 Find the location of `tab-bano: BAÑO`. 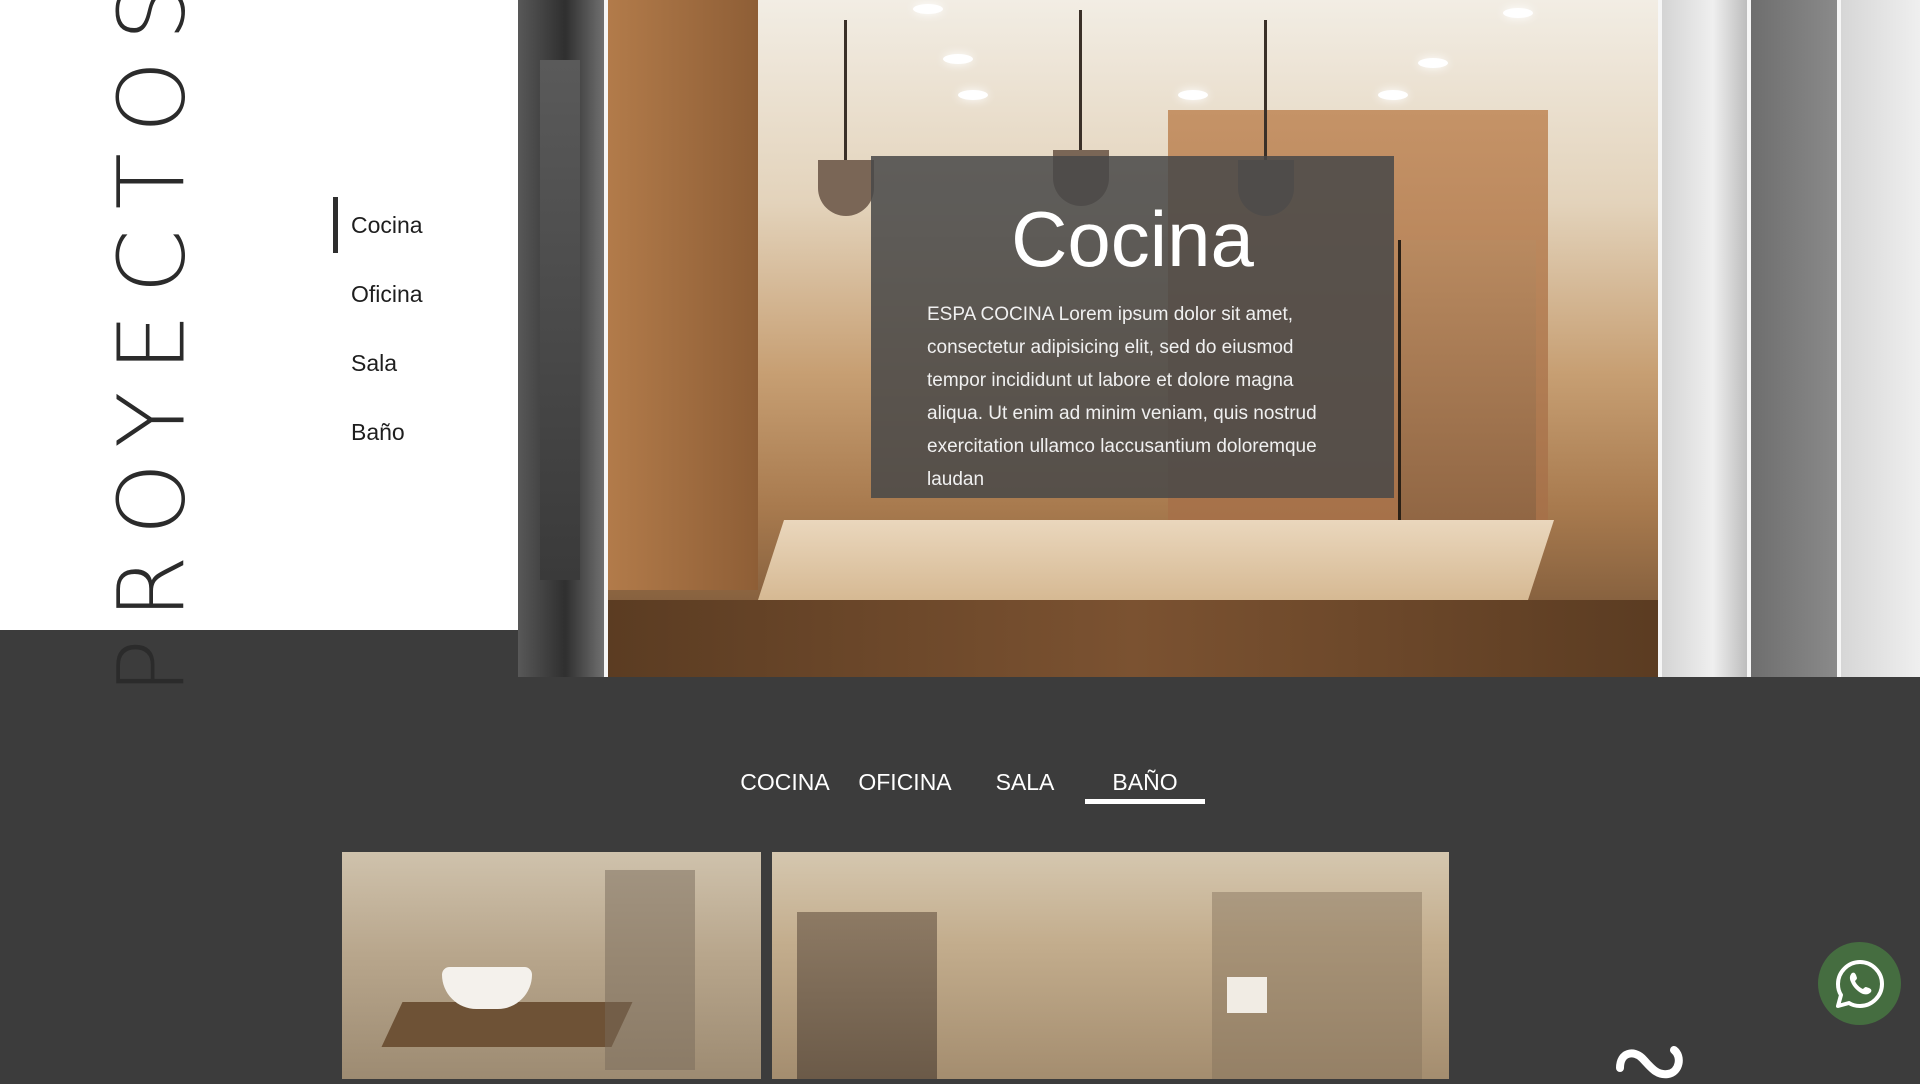

tab-bano: BAÑO is located at coordinates (1145, 782).